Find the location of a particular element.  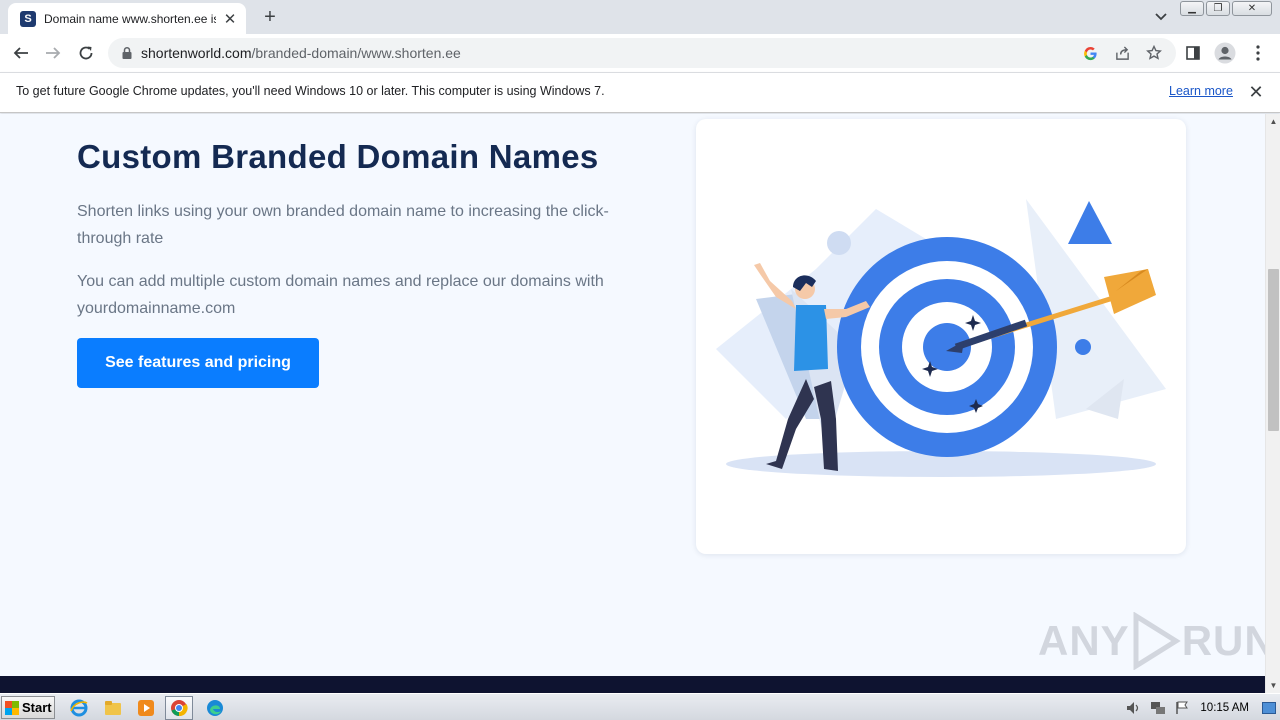

tab-title: Domain name www.shorten.ee is being is located at coordinates (130, 18).